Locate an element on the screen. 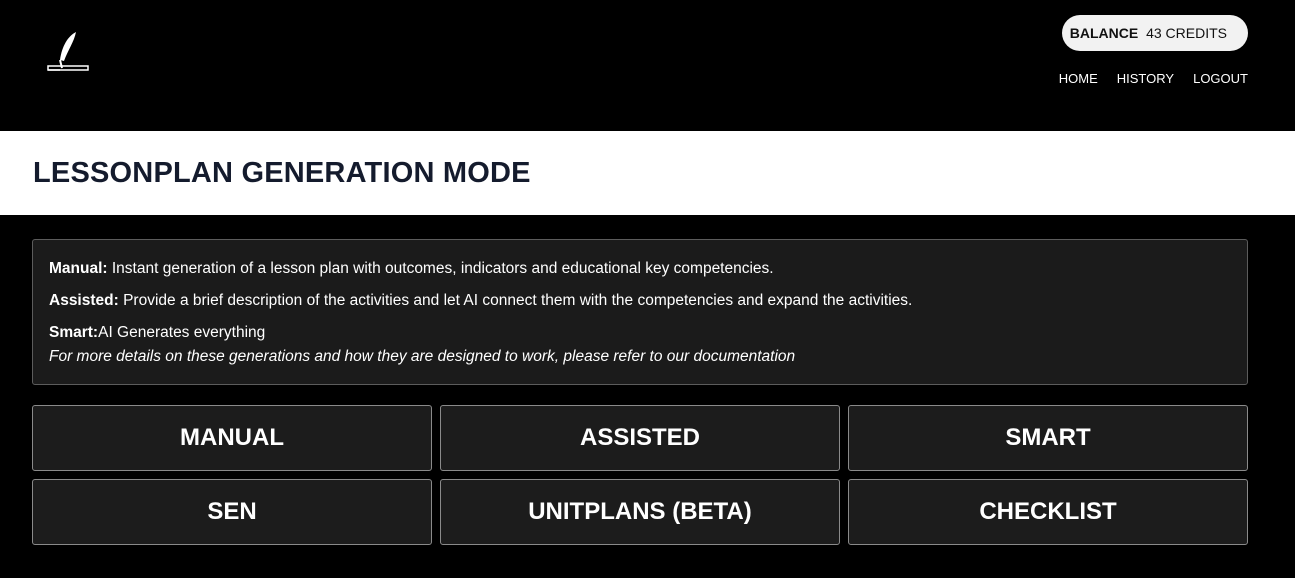 The image size is (1295, 578). nav-home-link: HOME is located at coordinates (1078, 78).